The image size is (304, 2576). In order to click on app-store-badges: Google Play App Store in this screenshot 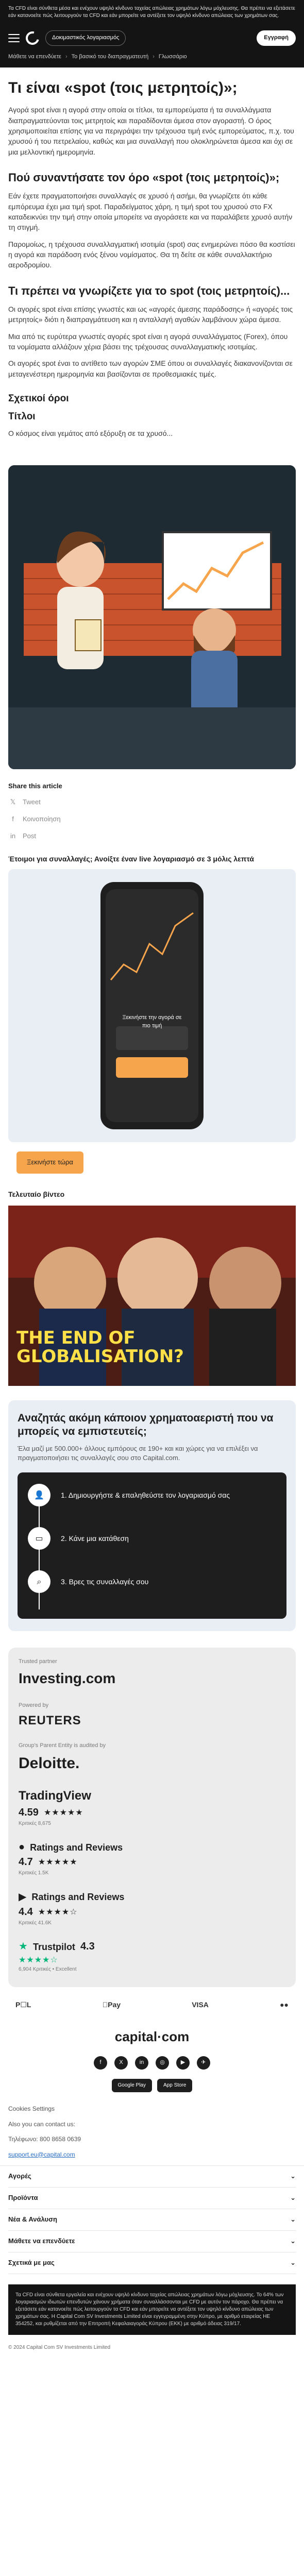, I will do `click(152, 2085)`.